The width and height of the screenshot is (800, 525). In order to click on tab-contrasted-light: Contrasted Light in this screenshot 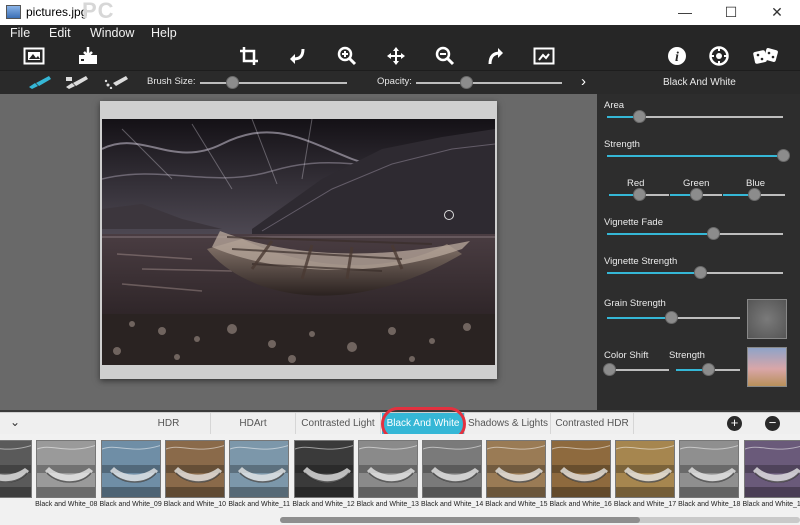, I will do `click(338, 424)`.